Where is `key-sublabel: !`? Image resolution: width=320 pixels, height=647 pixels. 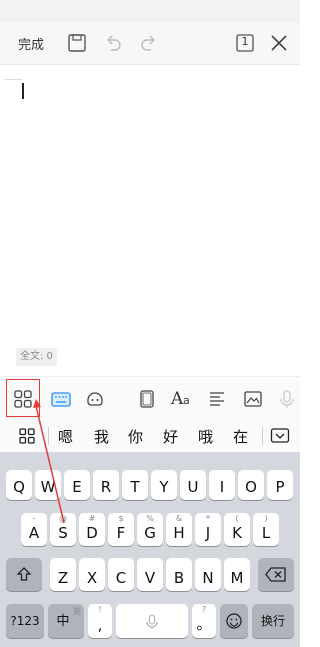
key-sublabel: ! is located at coordinates (100, 609).